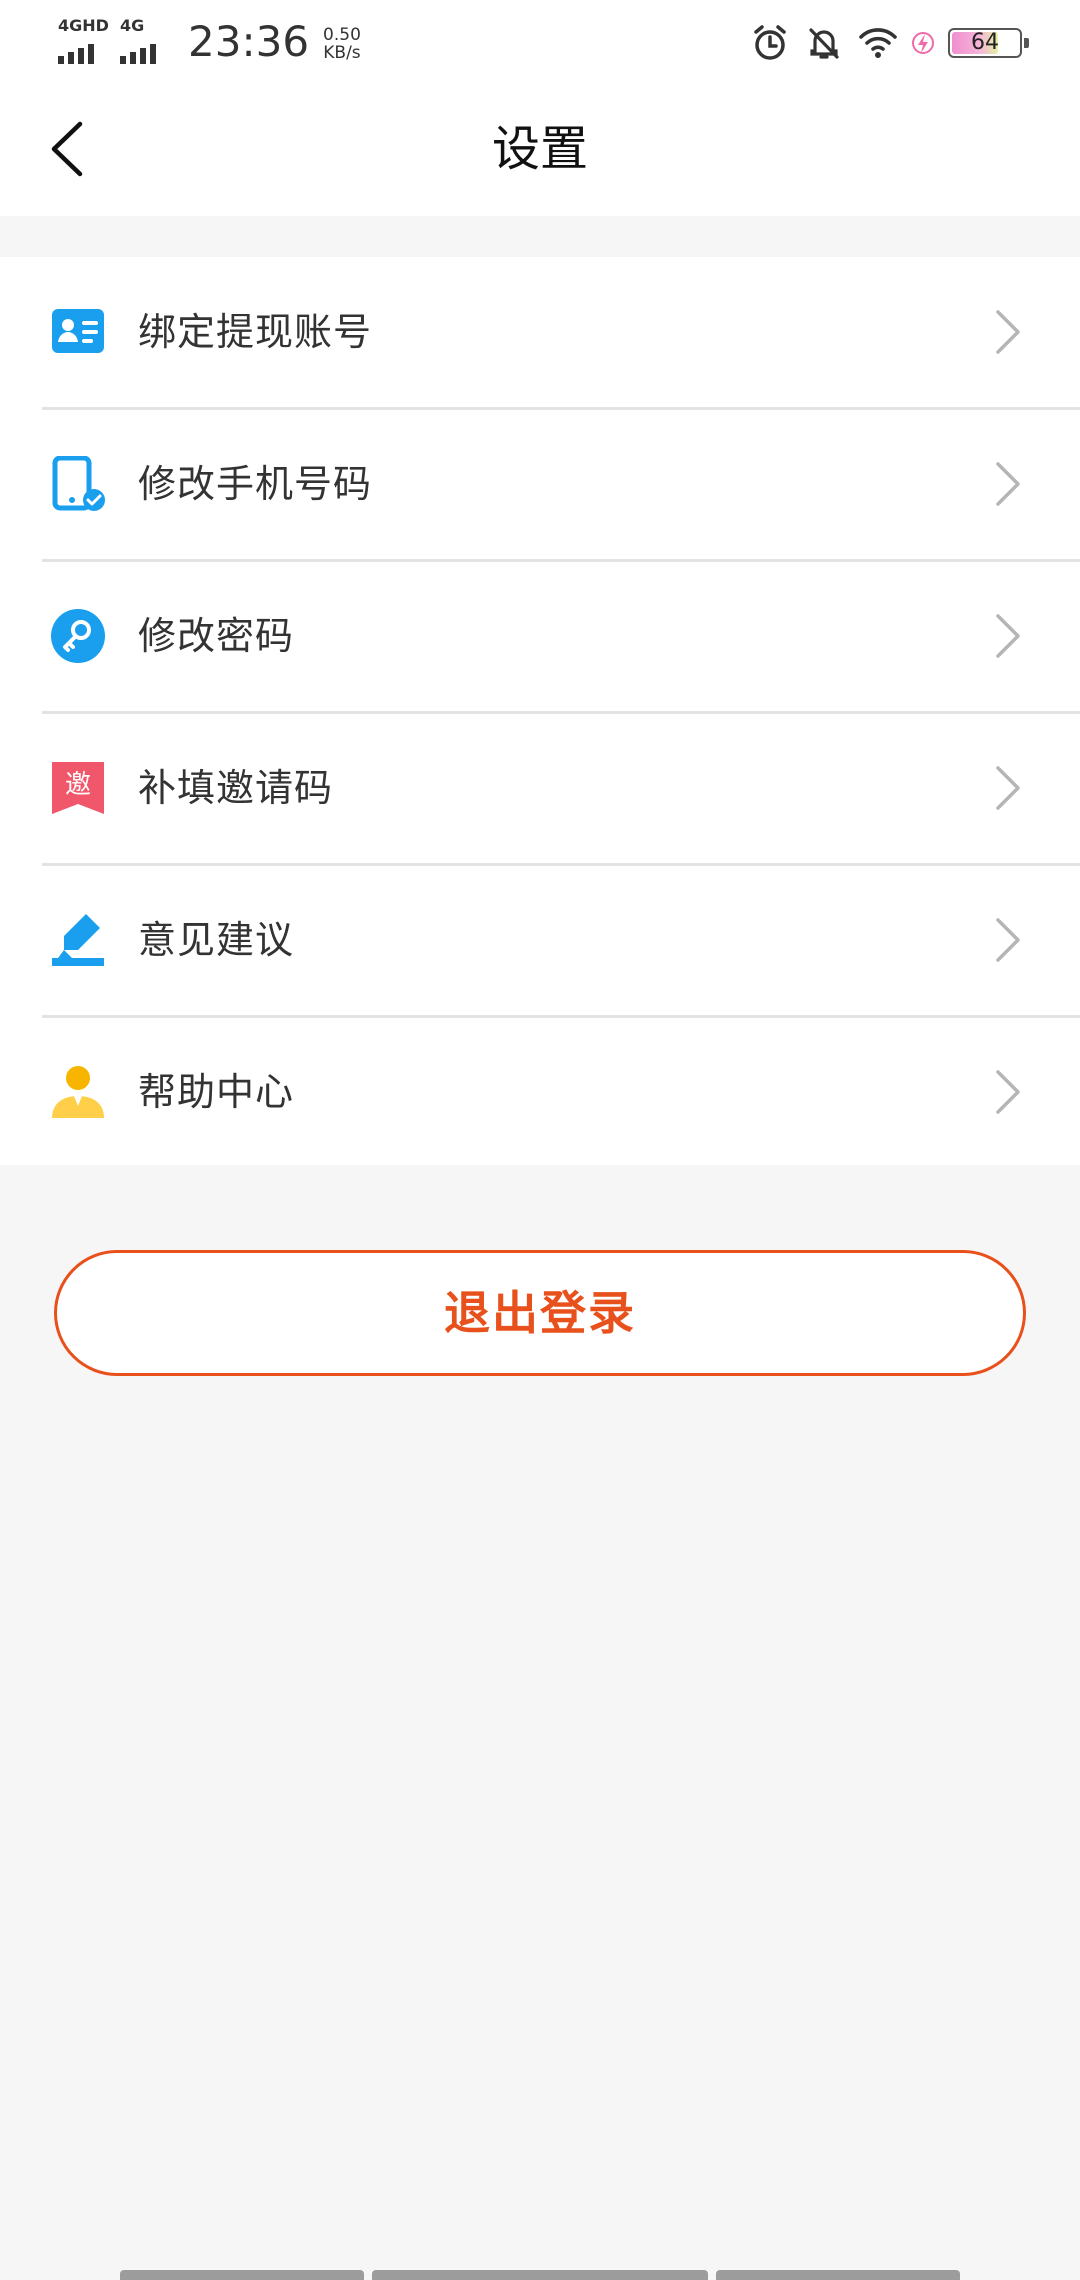  What do you see at coordinates (540, 1092) in the screenshot?
I see `menu-item-help-center: 帮助中心` at bounding box center [540, 1092].